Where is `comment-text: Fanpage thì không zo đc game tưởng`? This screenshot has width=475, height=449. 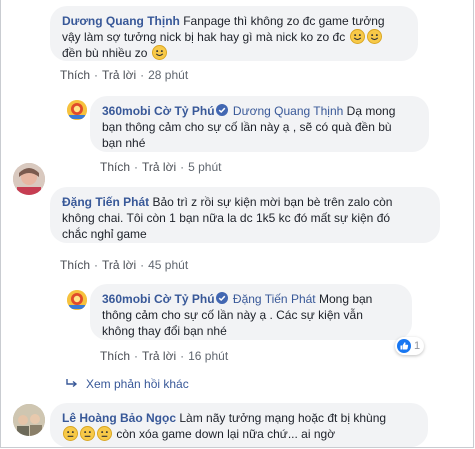 comment-text: Fanpage thì không zo đc game tưởng is located at coordinates (284, 21).